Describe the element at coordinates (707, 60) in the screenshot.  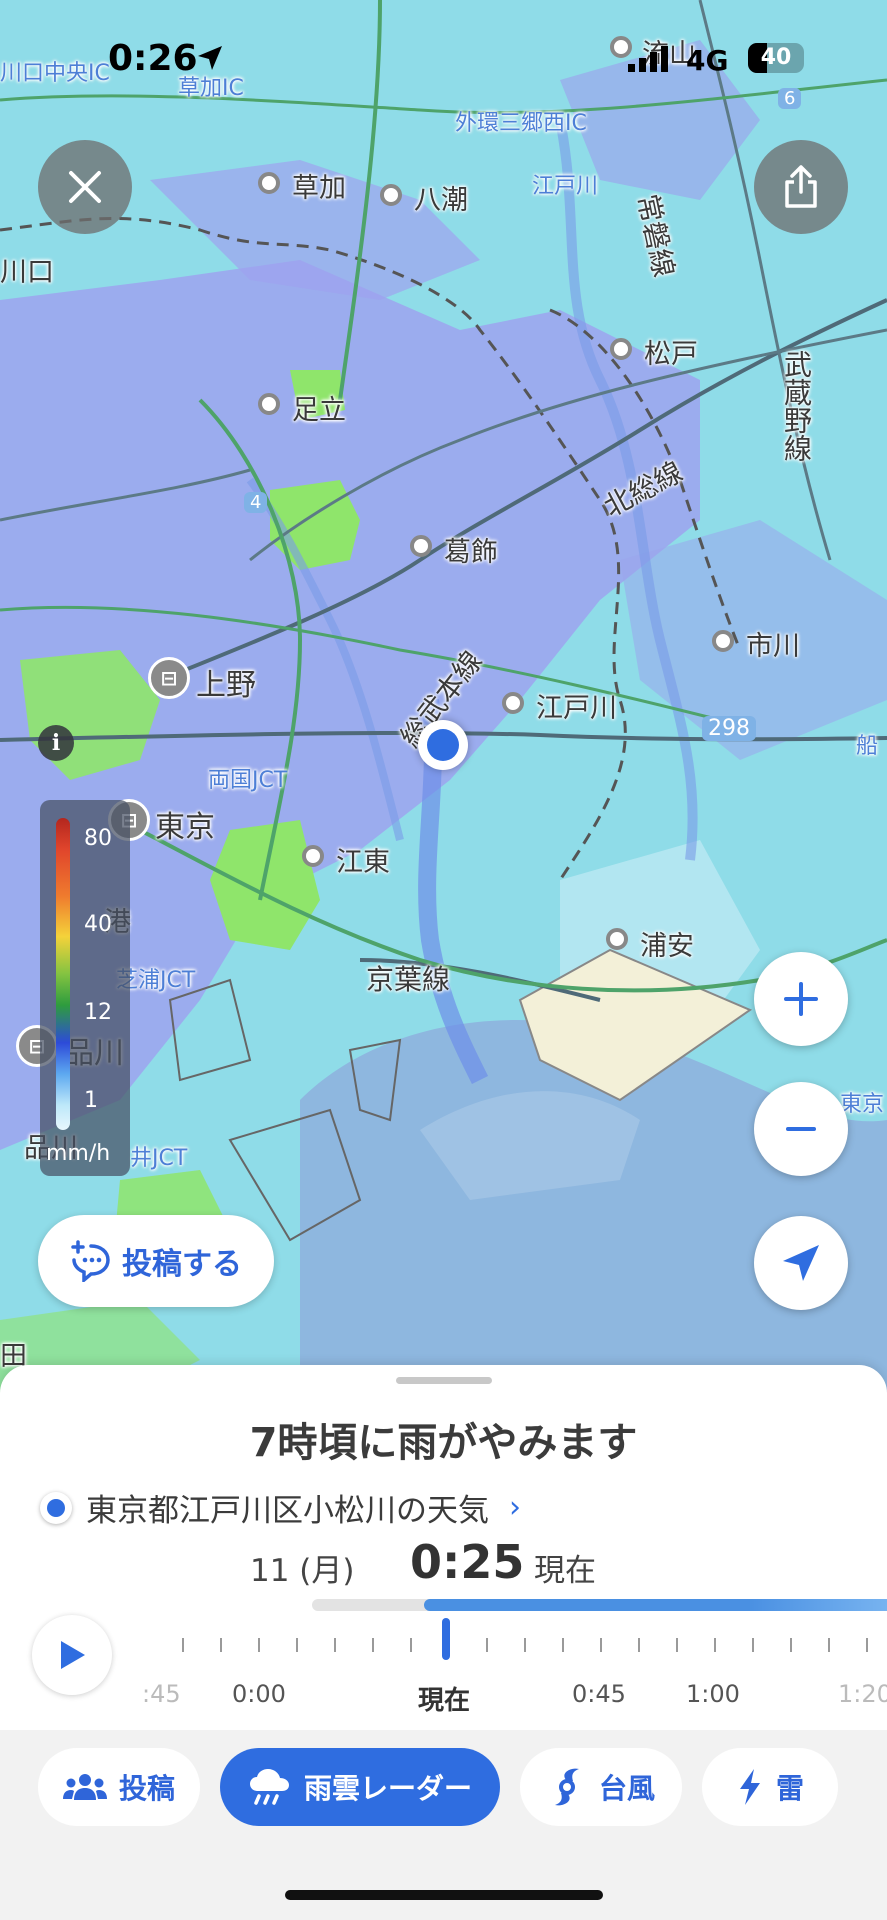
I see `network-type: 4G` at that location.